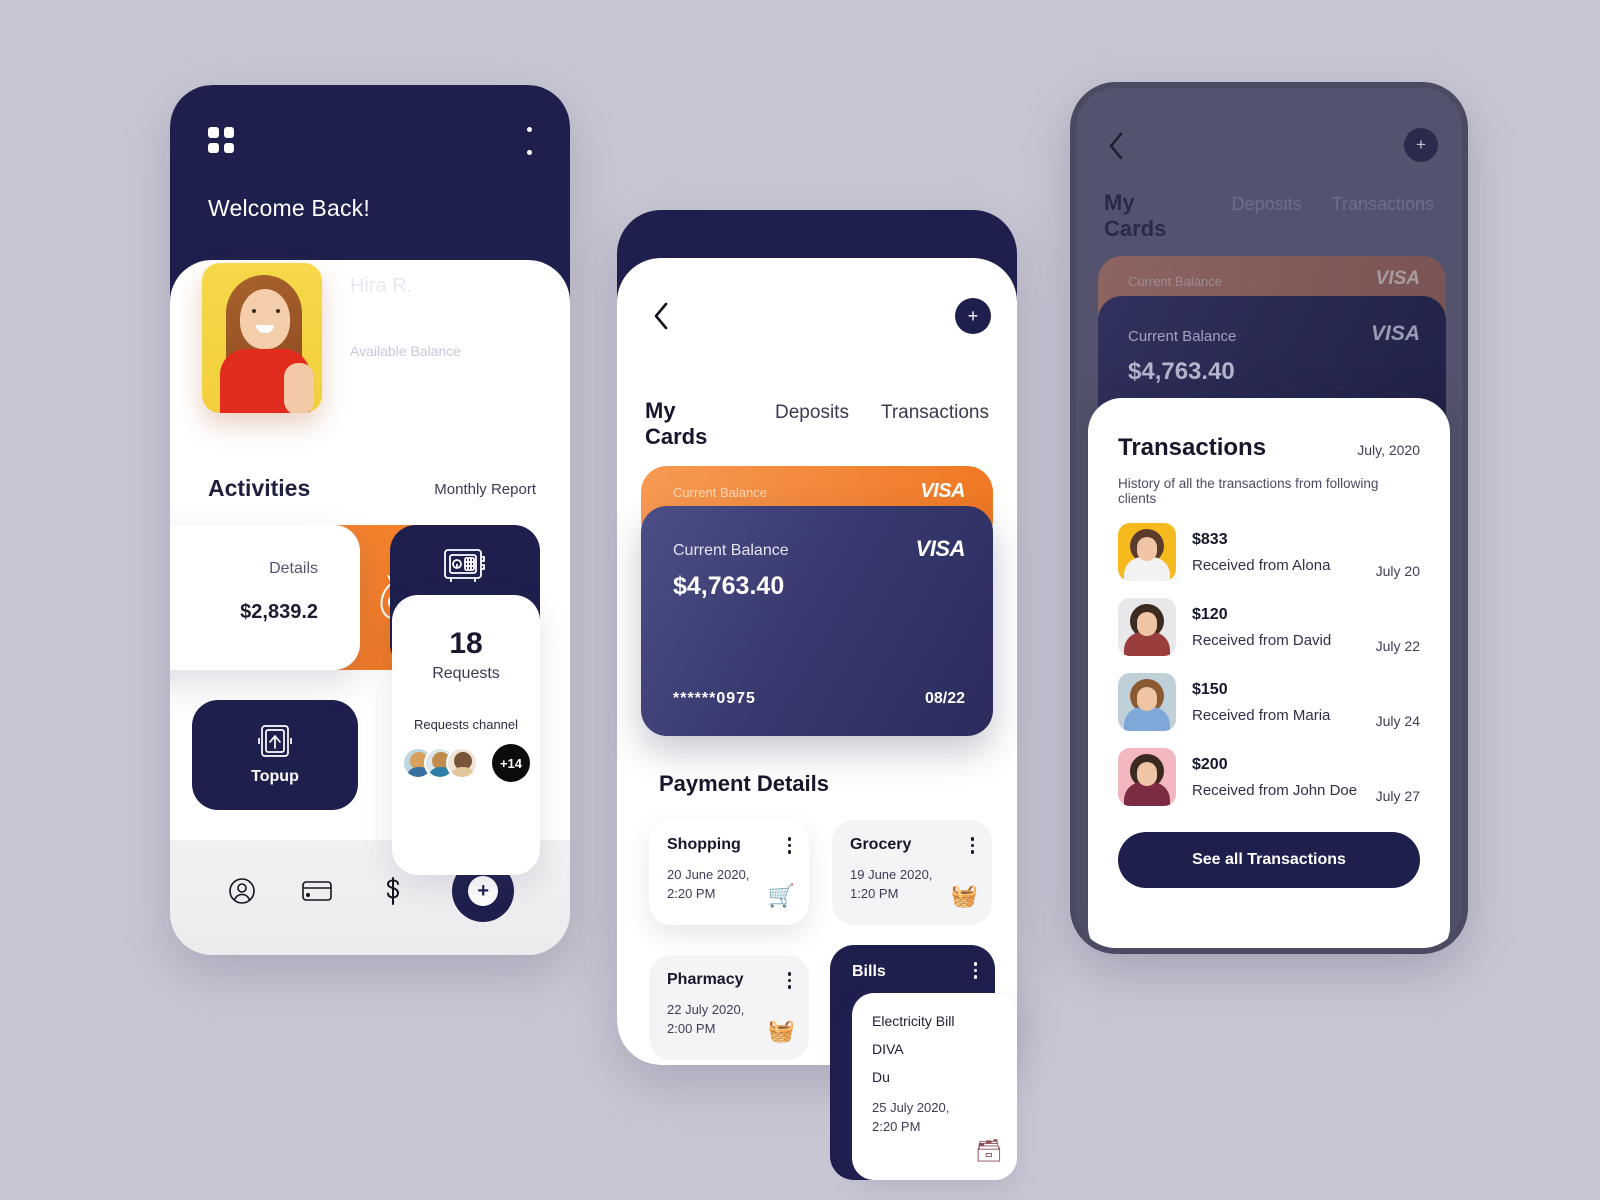 The image size is (1600, 1200). Describe the element at coordinates (262, 338) in the screenshot. I see `user-avatar` at that location.